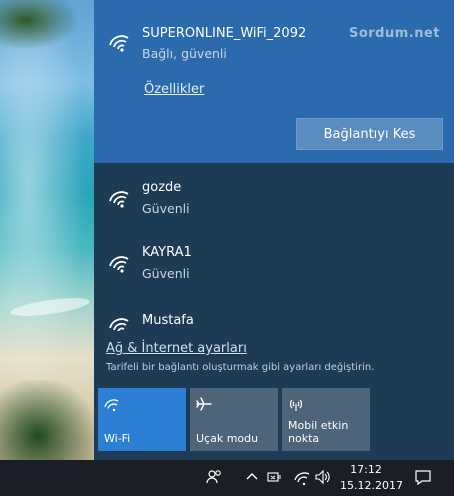 This screenshot has width=454, height=496. Describe the element at coordinates (394, 33) in the screenshot. I see `watermark: Sordum.net` at that location.